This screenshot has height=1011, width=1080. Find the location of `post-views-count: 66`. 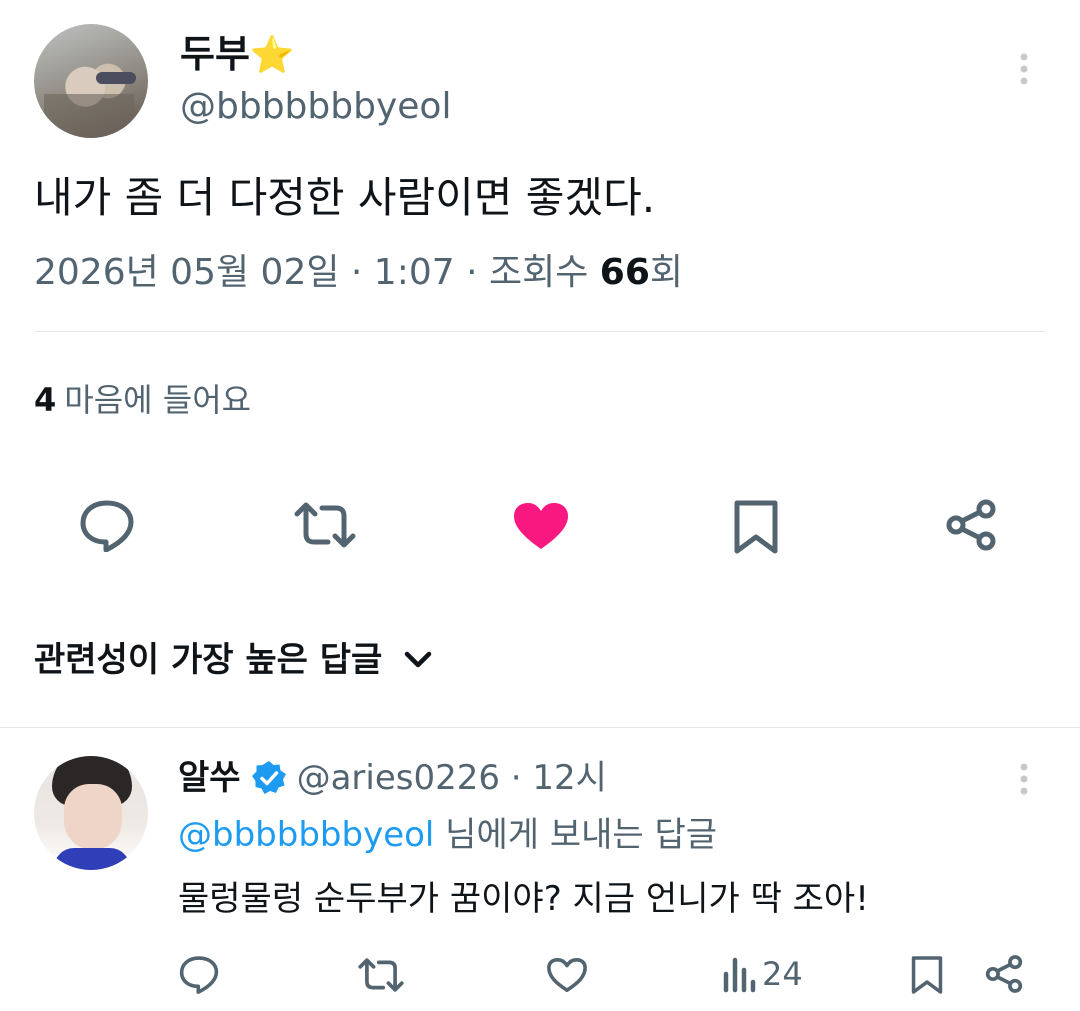

post-views-count: 66 is located at coordinates (624, 272).